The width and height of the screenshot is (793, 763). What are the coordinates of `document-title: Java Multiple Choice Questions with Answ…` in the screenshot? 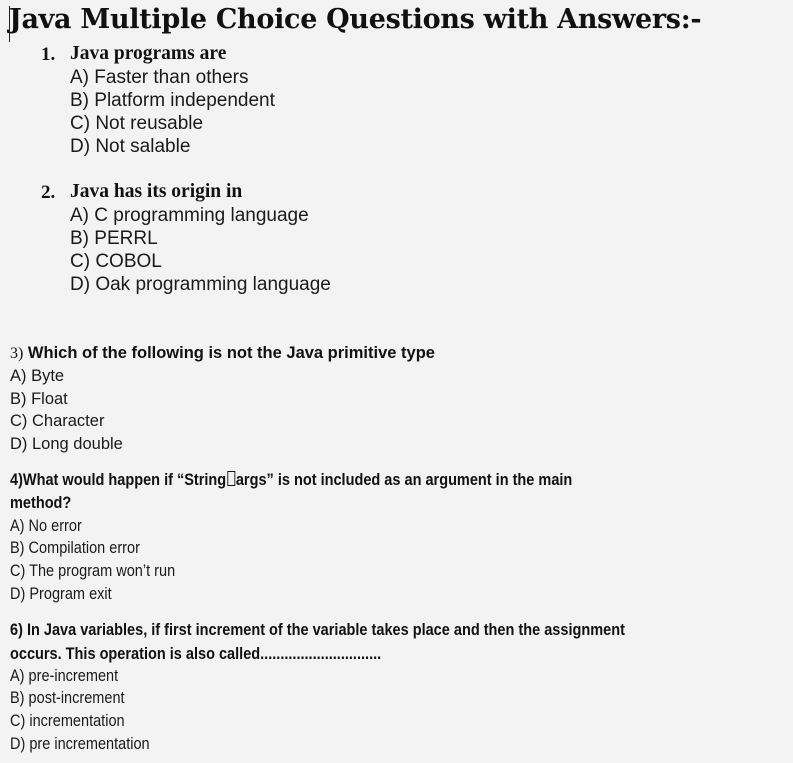 It's located at (355, 19).